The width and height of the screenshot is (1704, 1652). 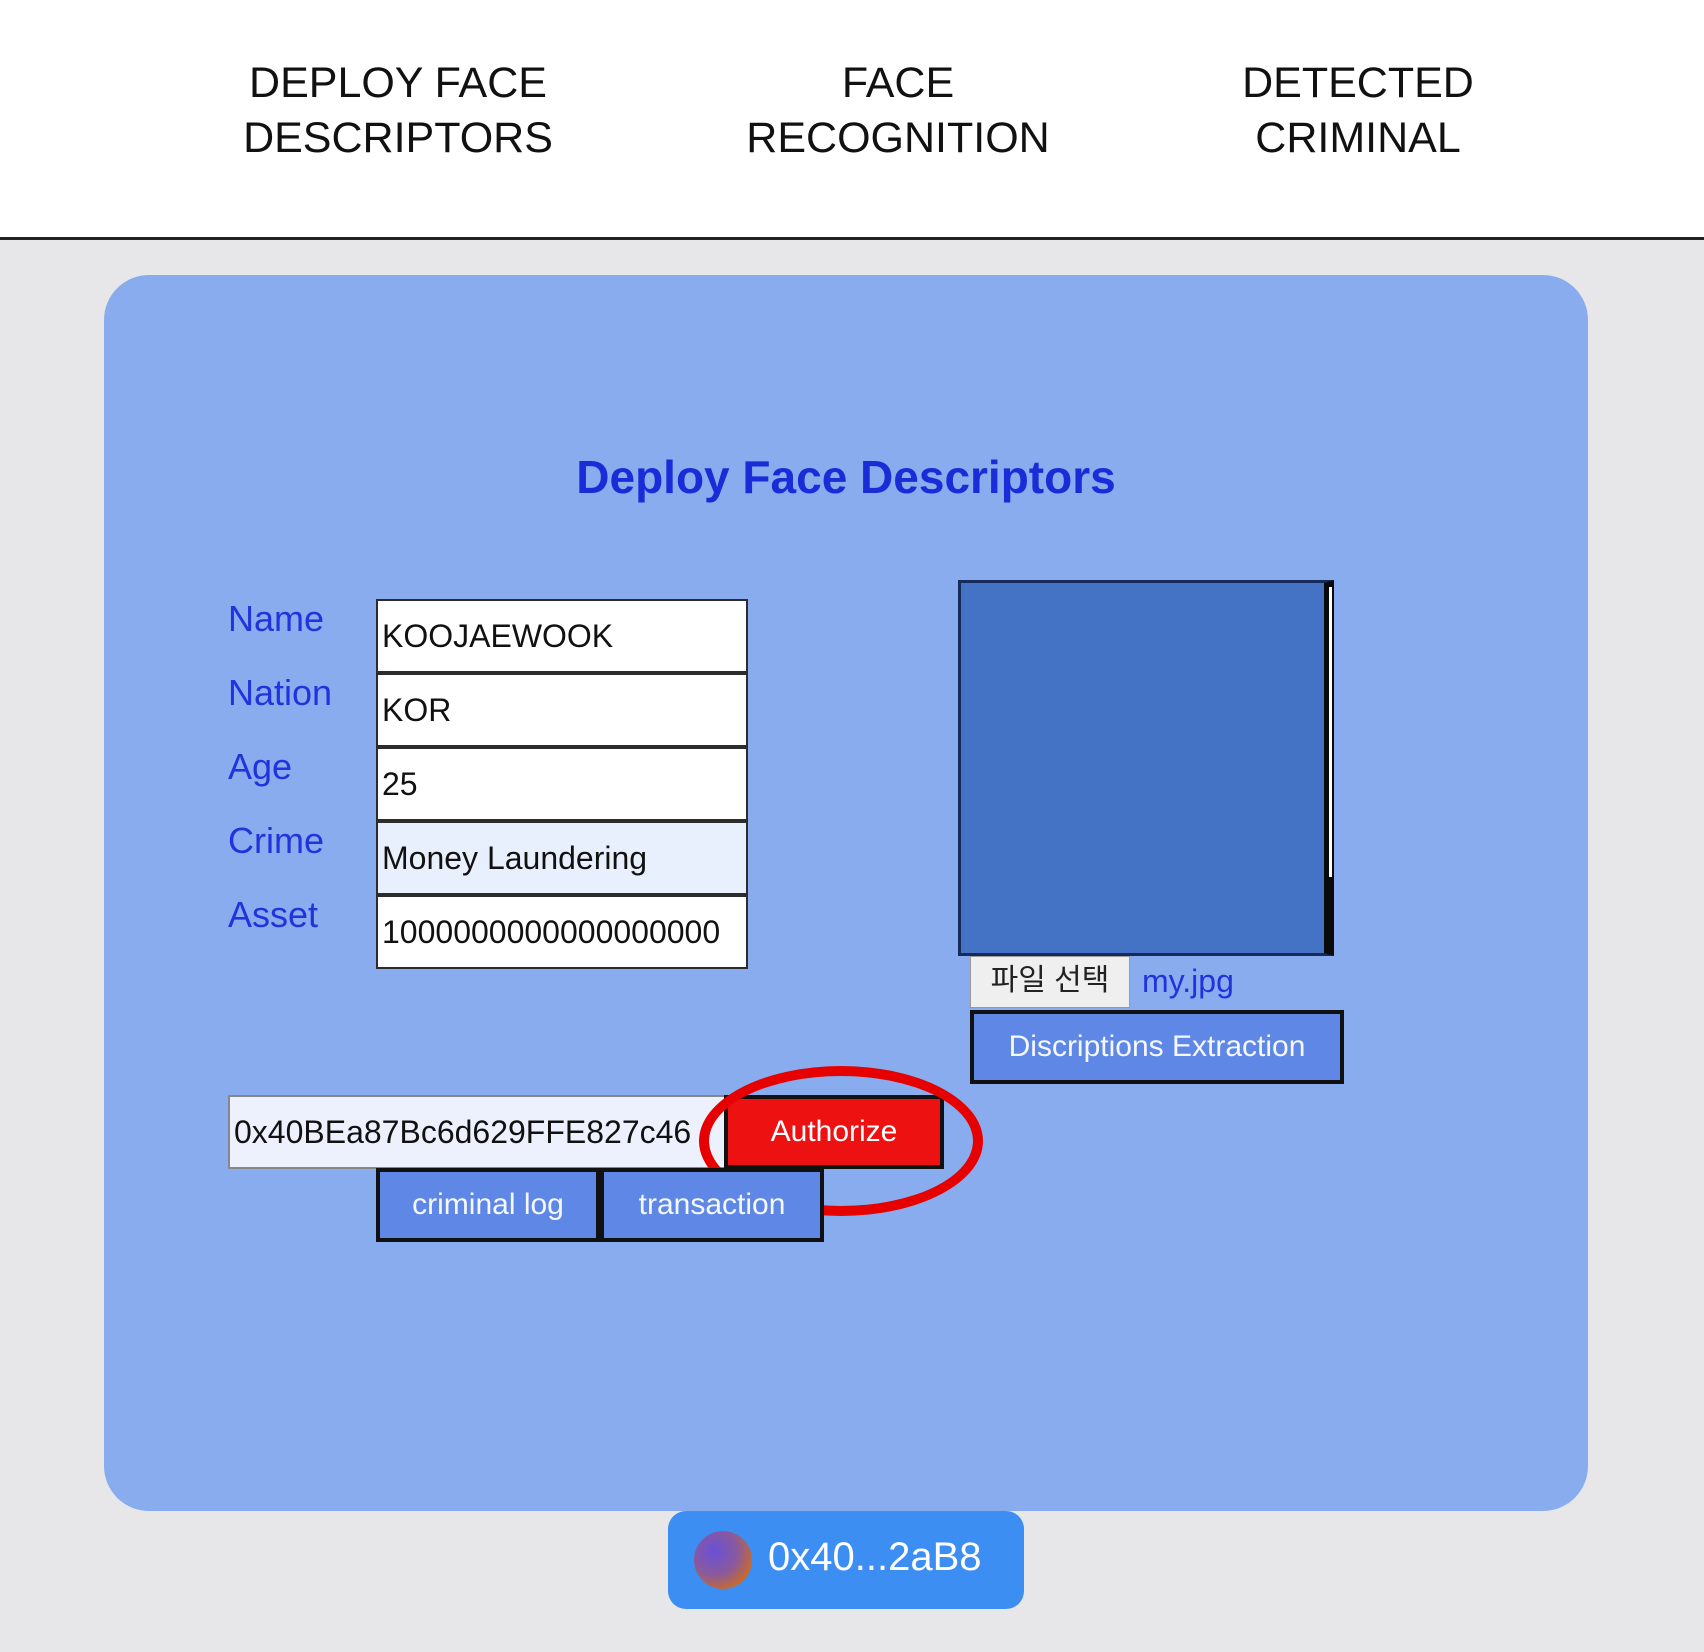 I want to click on transaction-button: transaction, so click(x=712, y=1205).